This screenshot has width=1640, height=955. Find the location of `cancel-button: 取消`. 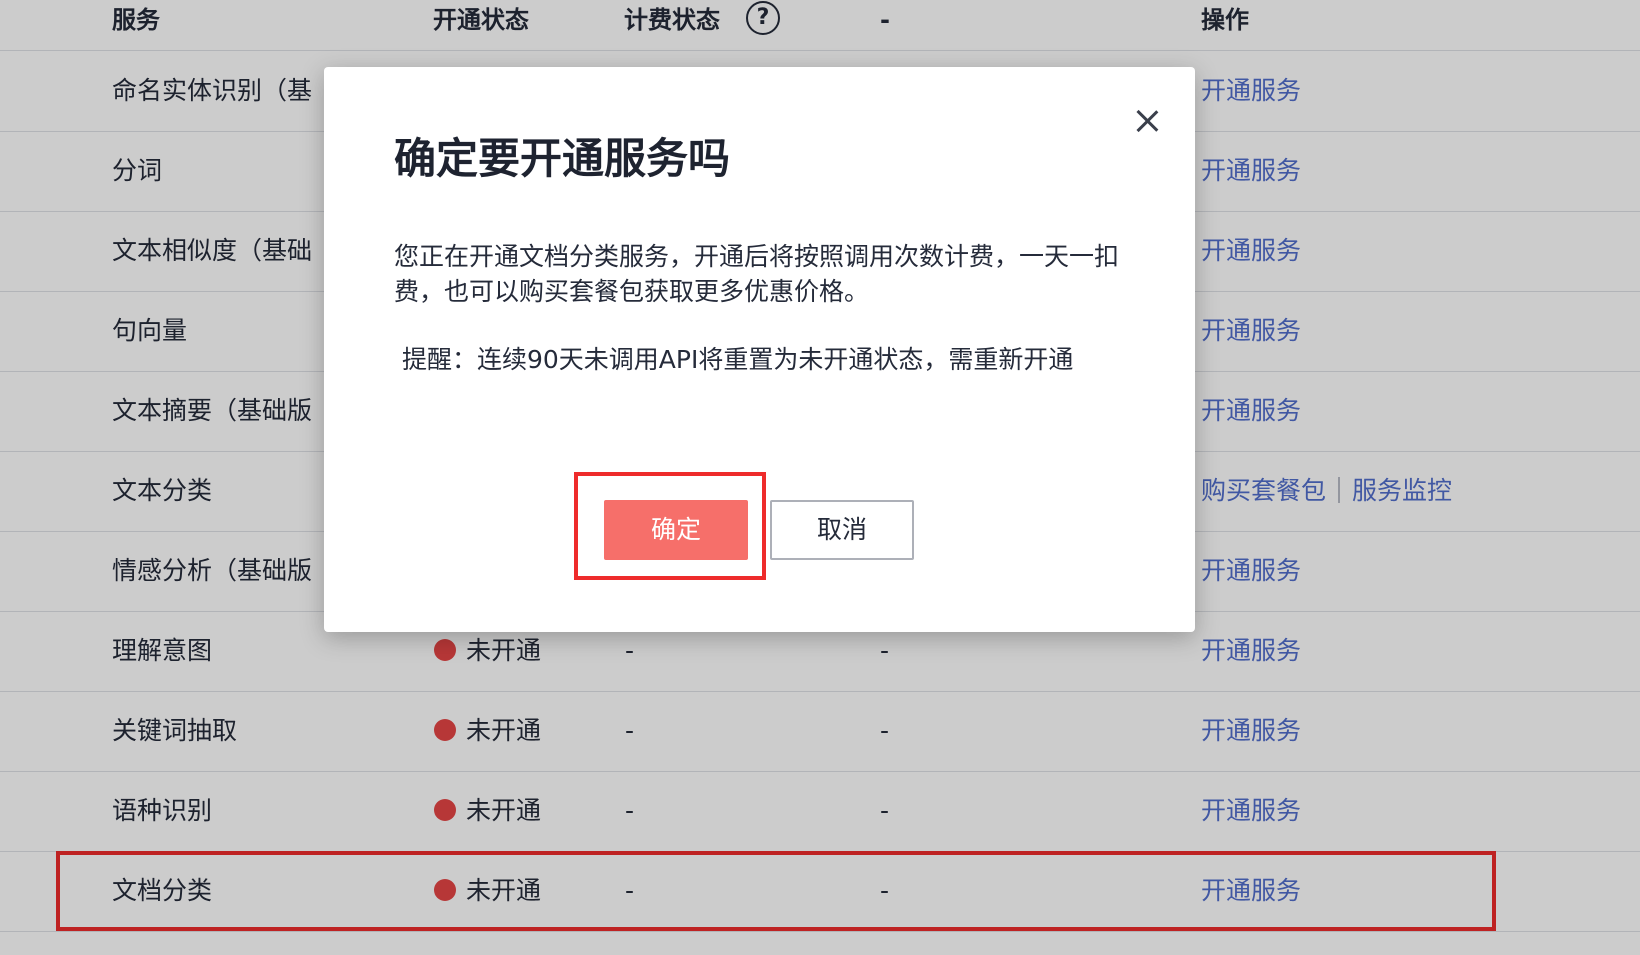

cancel-button: 取消 is located at coordinates (842, 530).